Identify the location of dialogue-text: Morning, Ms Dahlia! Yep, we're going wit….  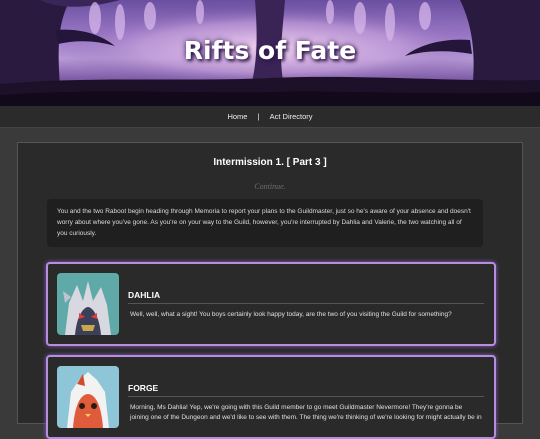
(306, 412).